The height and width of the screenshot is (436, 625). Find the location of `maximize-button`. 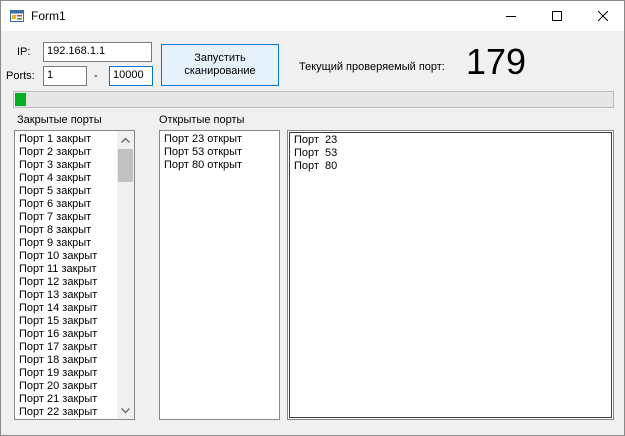

maximize-button is located at coordinates (557, 16).